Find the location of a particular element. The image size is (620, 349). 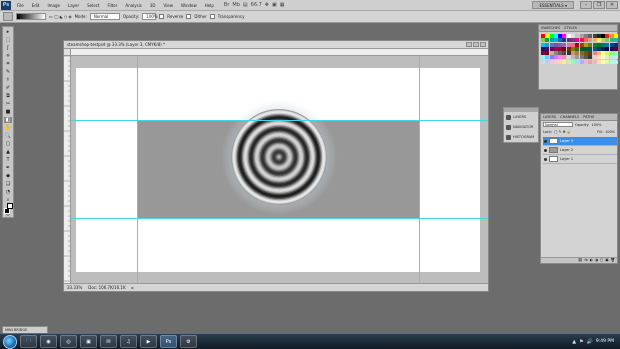

minimize-button: – is located at coordinates (586, 5).